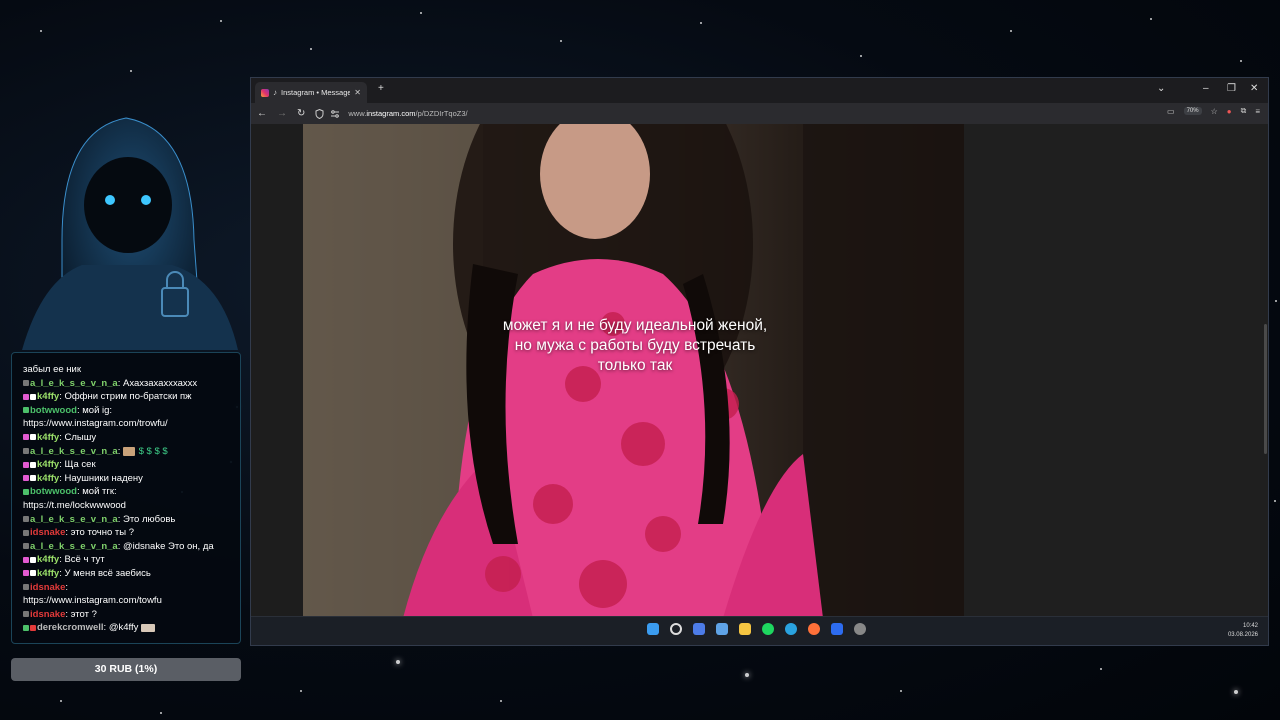 The image size is (1280, 720). I want to click on reload-button: ↻, so click(301, 113).